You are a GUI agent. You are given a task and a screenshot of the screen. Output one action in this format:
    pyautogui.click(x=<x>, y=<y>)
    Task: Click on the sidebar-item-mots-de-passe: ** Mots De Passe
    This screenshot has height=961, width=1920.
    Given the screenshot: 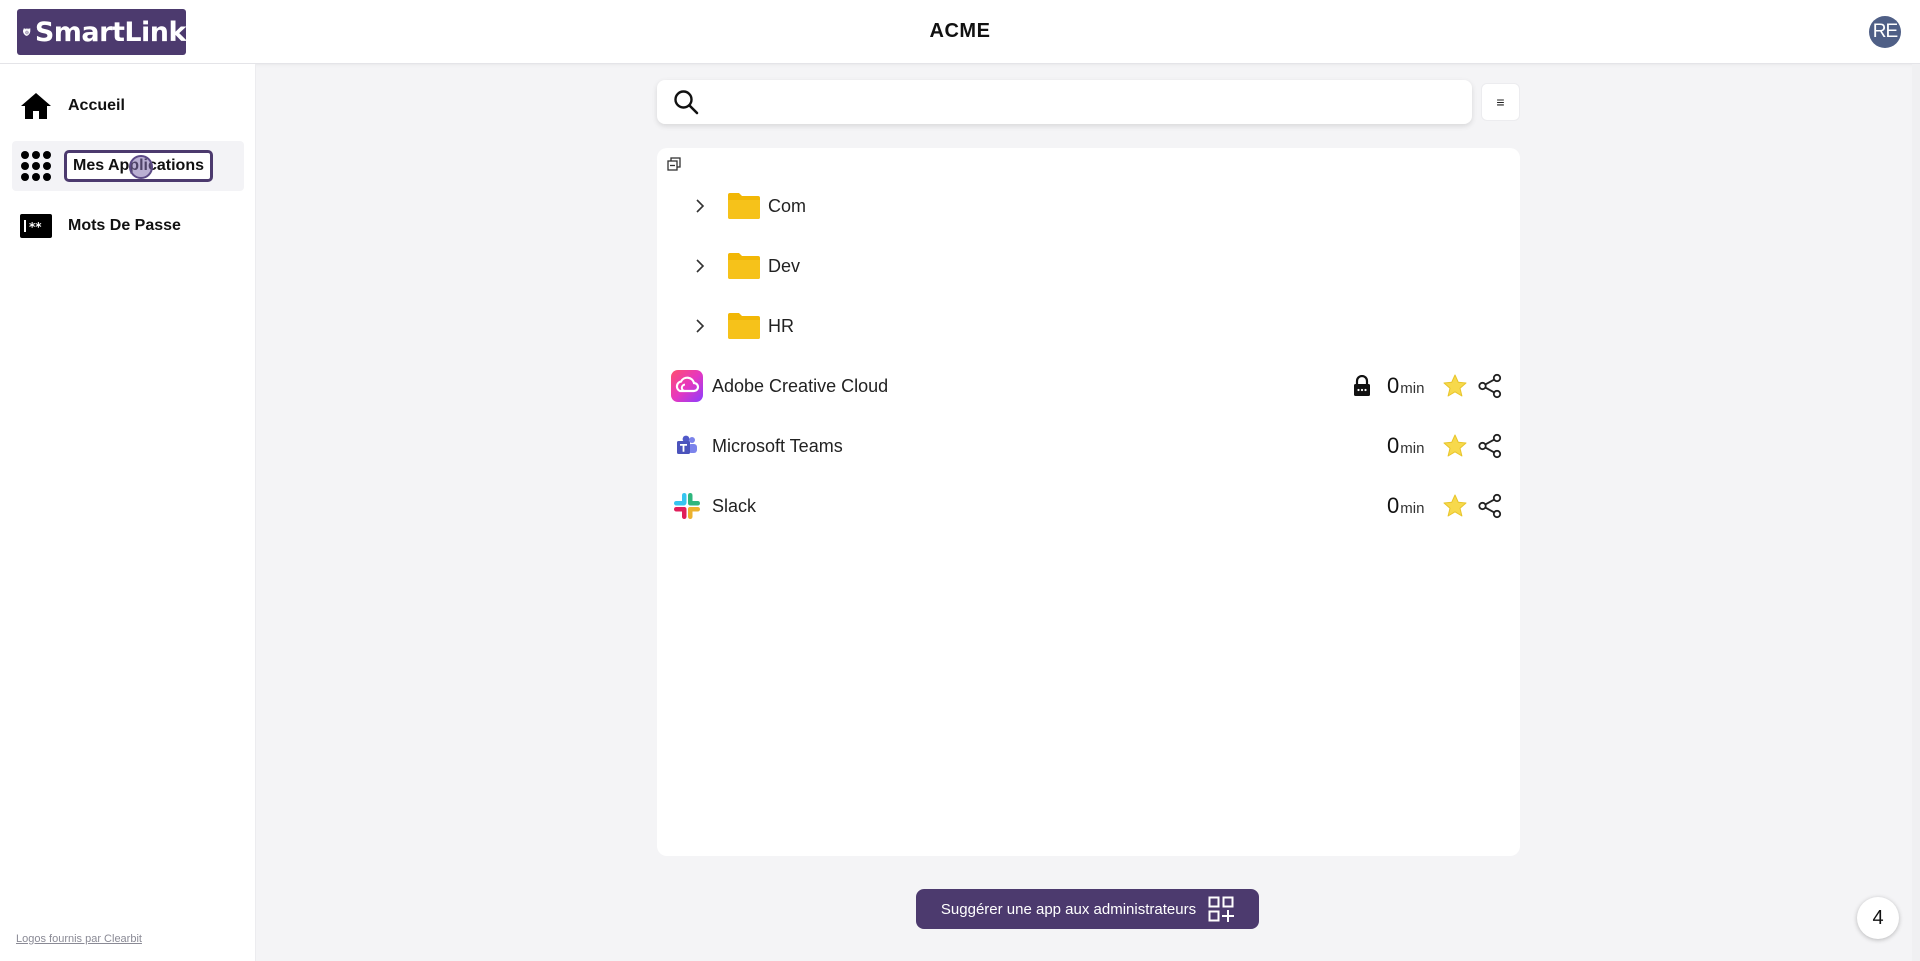 What is the action you would take?
    pyautogui.click(x=128, y=226)
    